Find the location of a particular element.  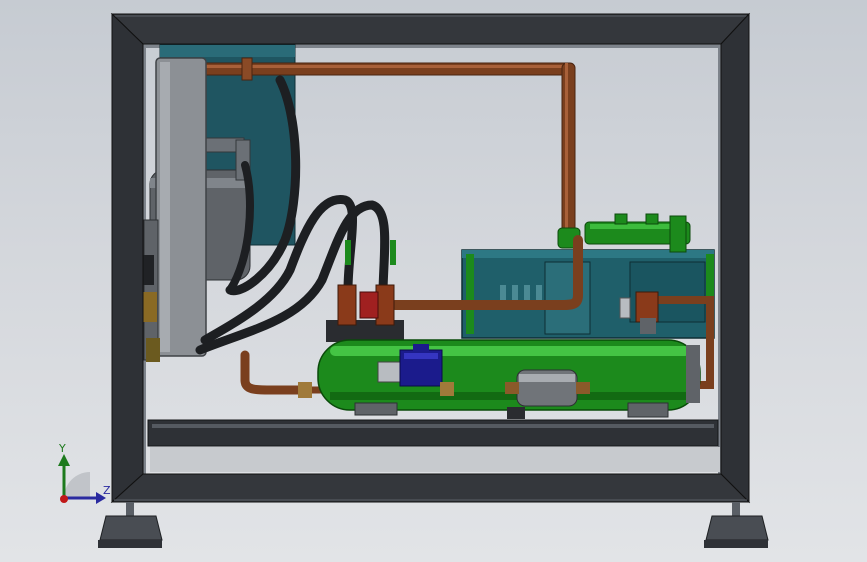

reference-triad: Y Z is located at coordinates (80, 476).